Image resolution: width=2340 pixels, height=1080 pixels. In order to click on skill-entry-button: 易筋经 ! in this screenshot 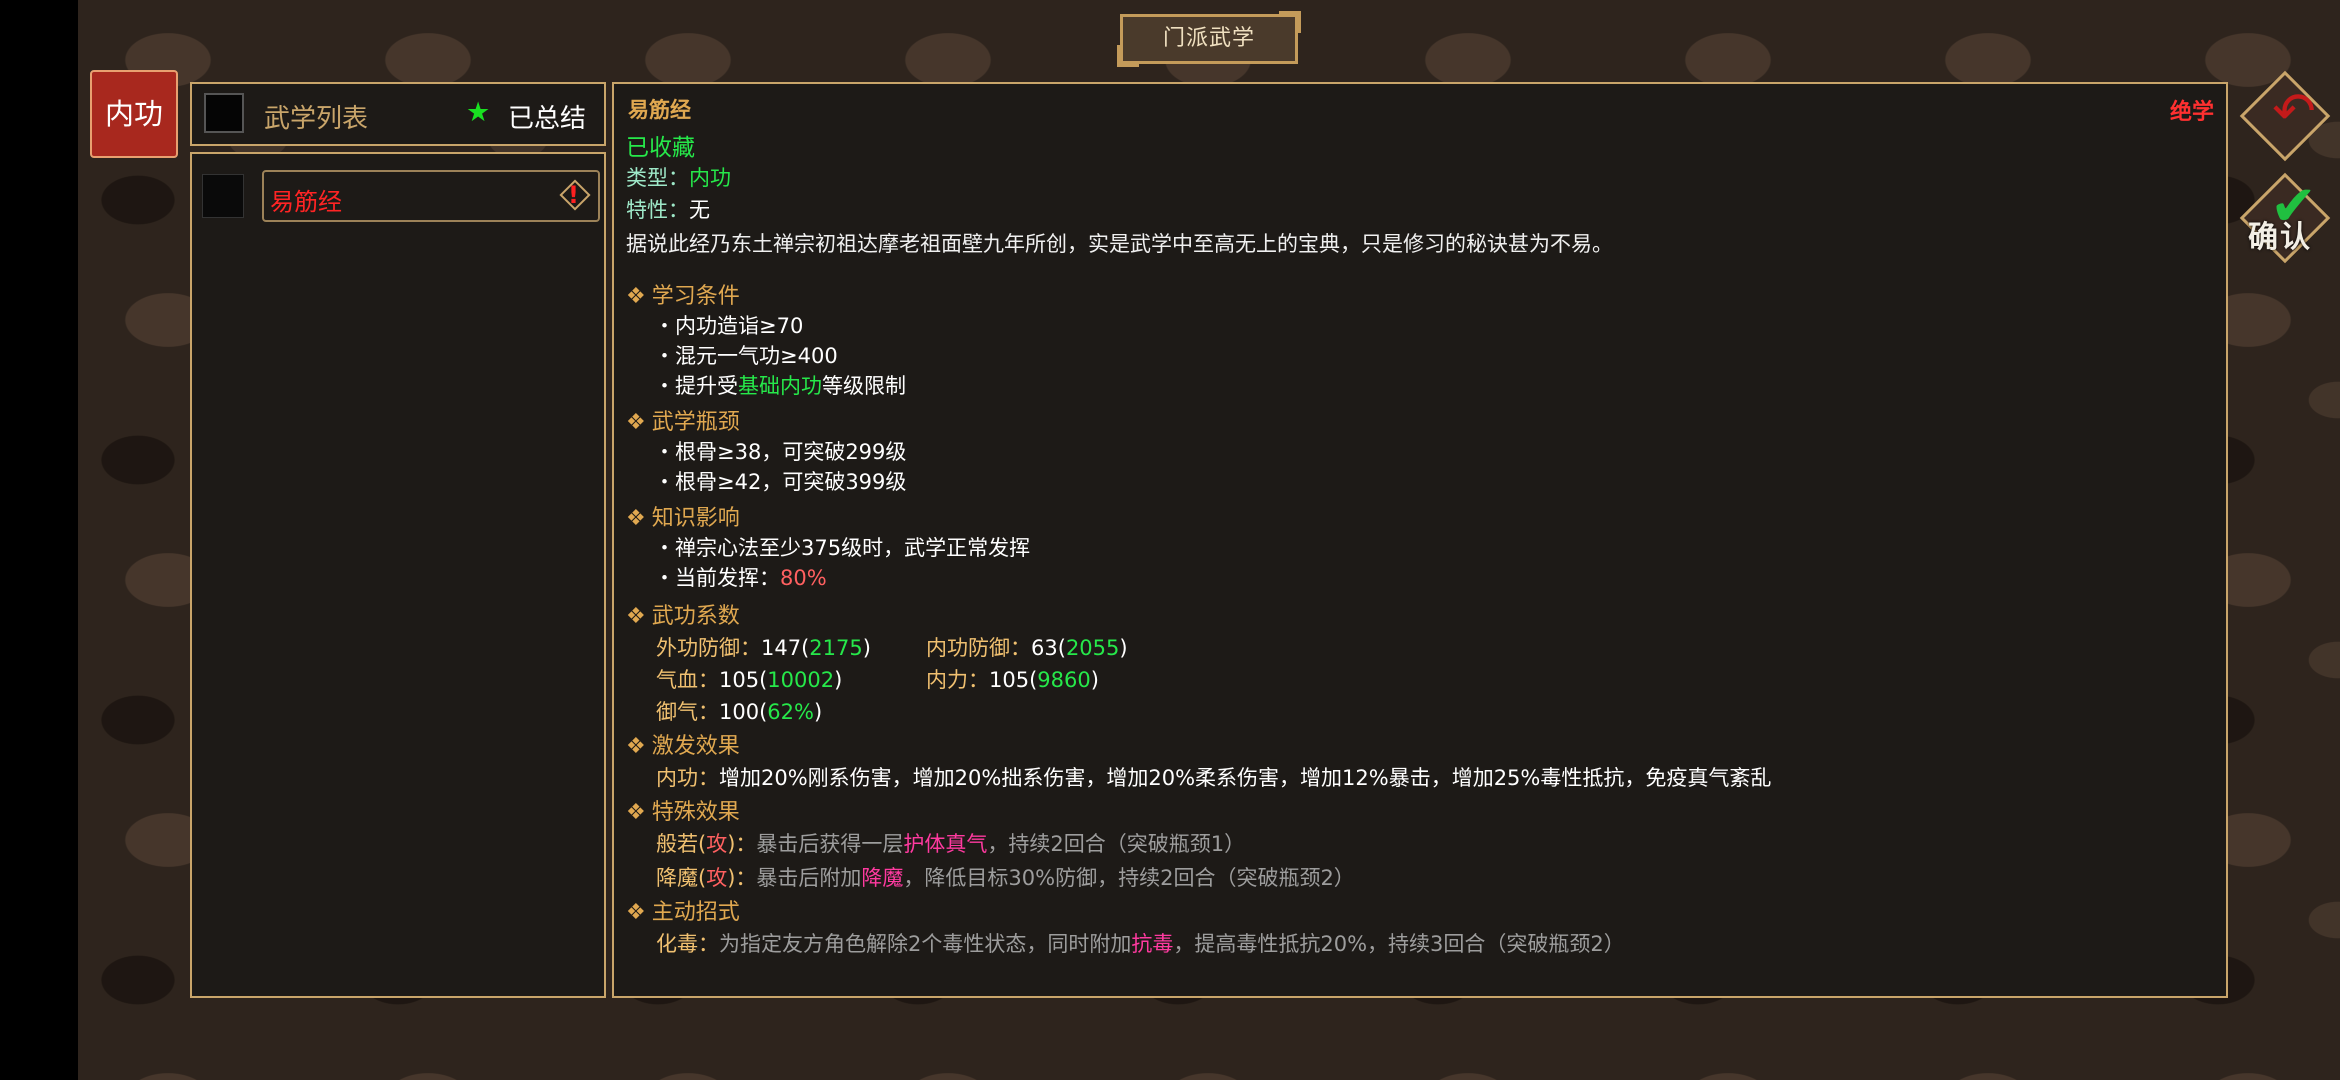, I will do `click(431, 196)`.